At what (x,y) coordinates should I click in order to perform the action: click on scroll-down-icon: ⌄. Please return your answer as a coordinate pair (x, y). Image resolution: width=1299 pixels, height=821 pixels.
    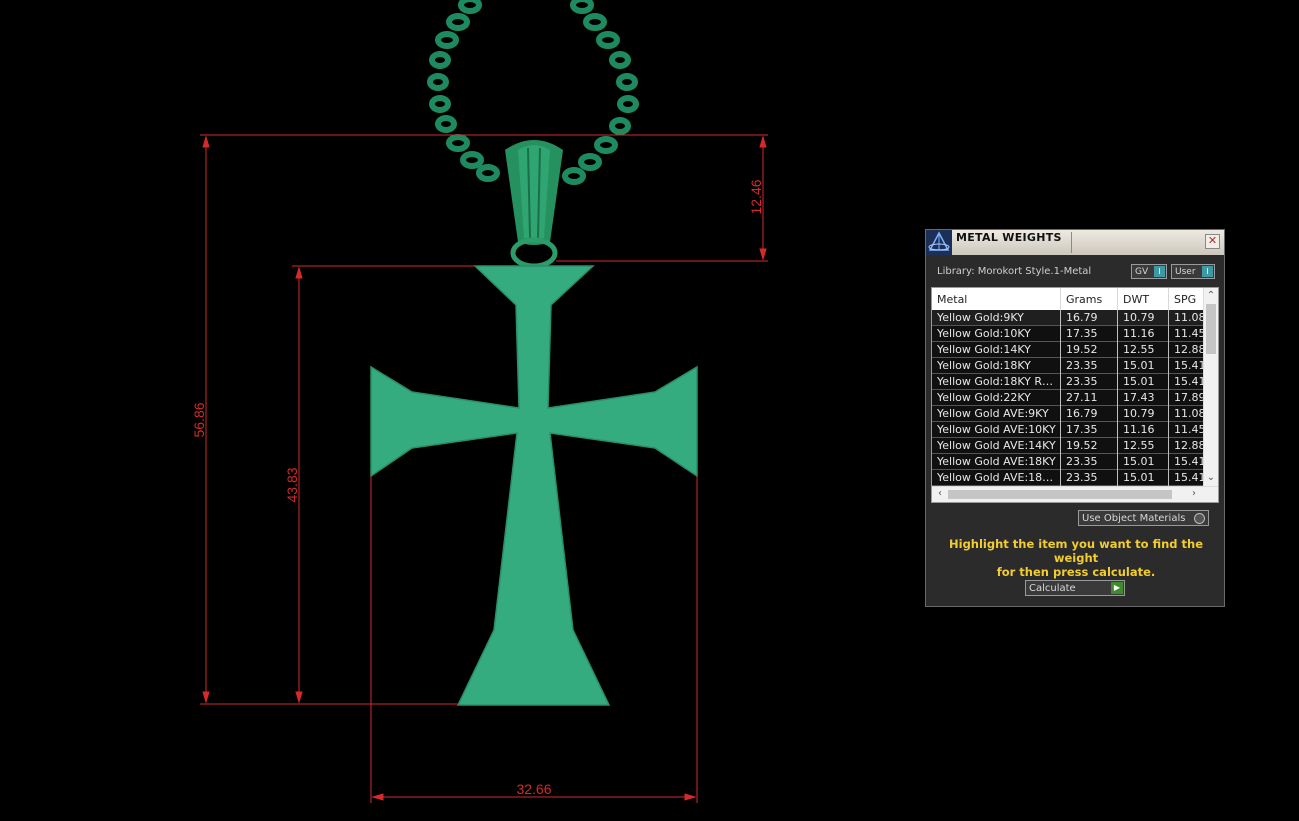
    Looking at the image, I should click on (1211, 478).